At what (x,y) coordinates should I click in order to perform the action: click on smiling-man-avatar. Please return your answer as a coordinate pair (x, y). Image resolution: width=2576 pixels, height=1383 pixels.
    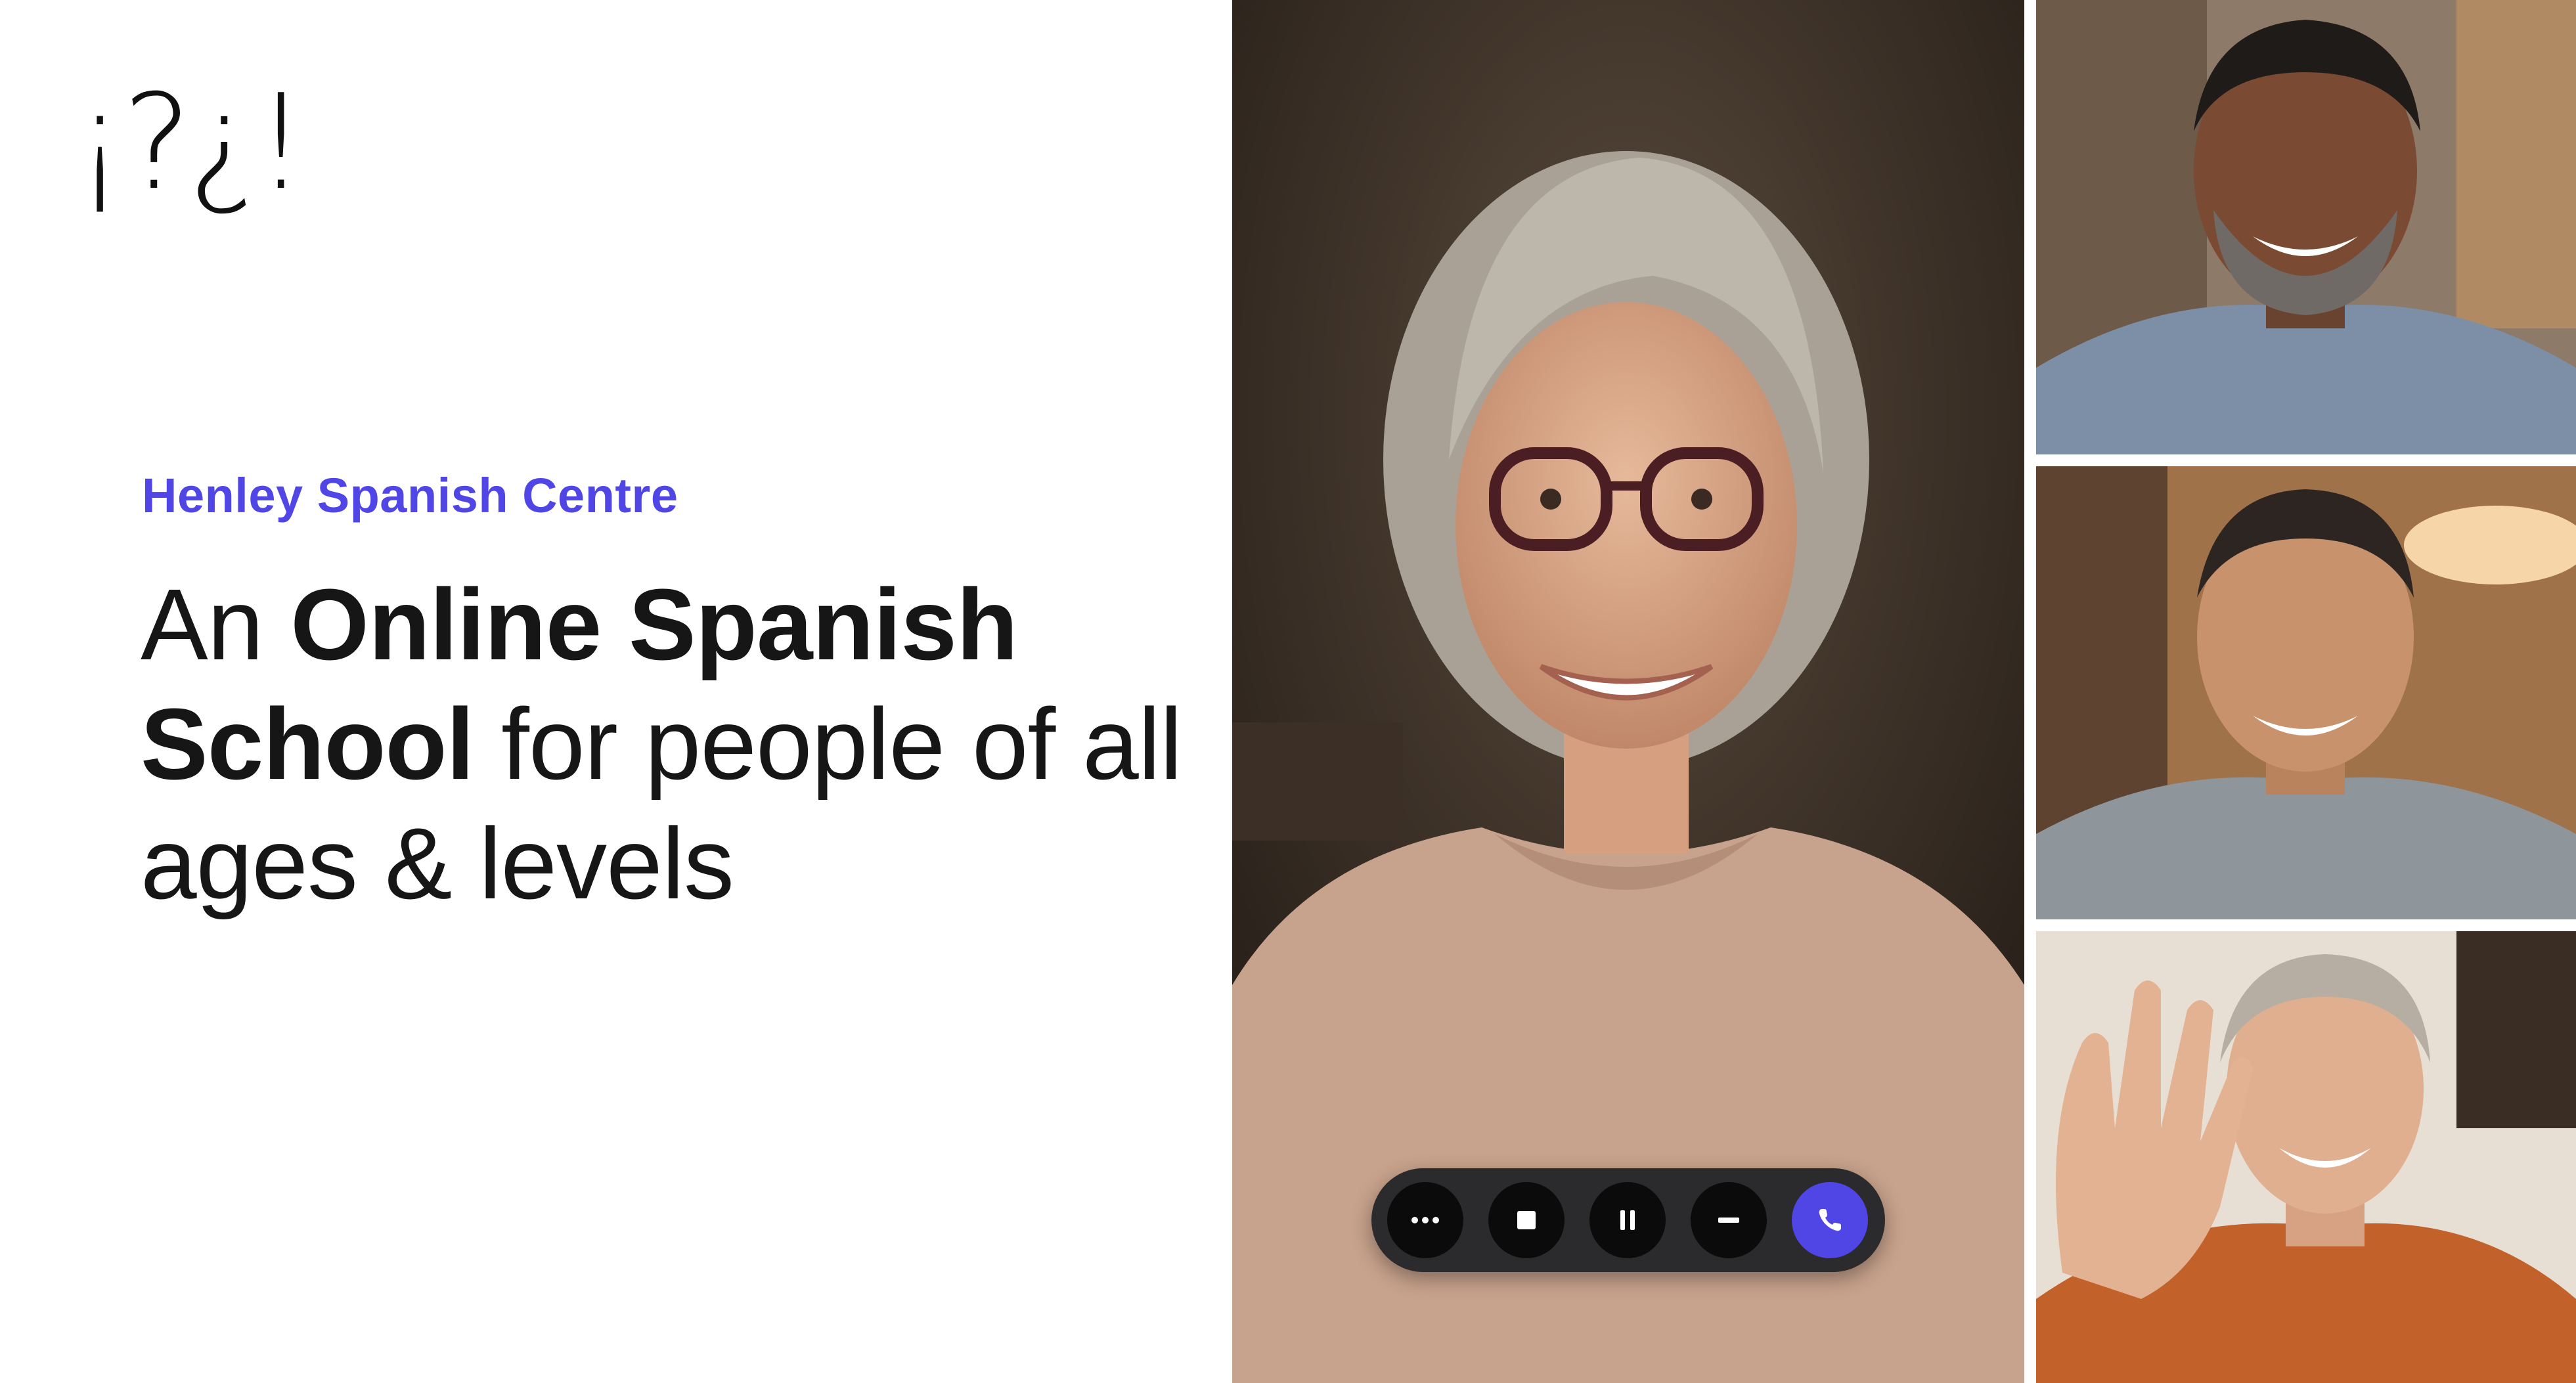
    Looking at the image, I should click on (2306, 692).